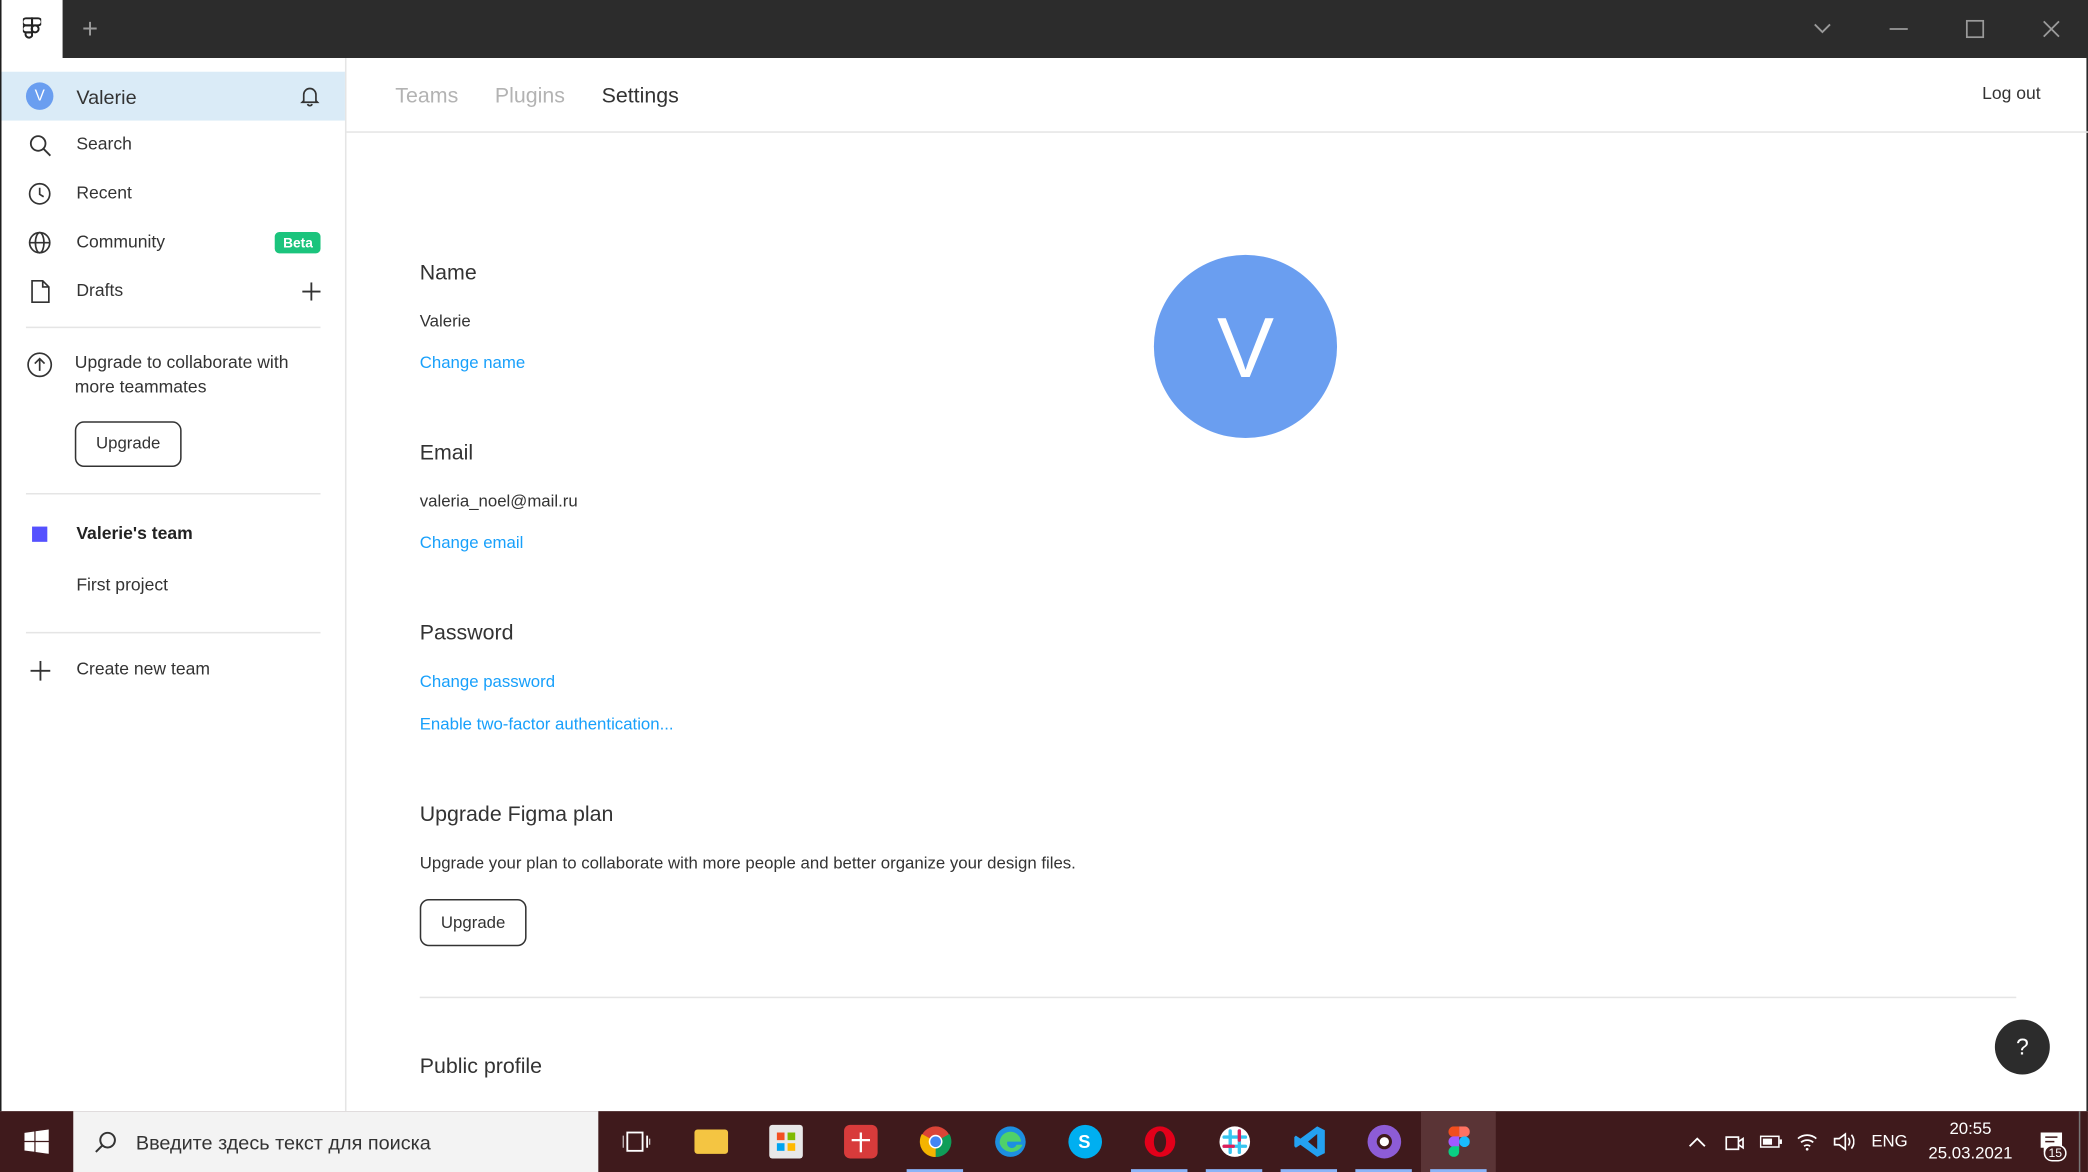  What do you see at coordinates (1217, 95) in the screenshot?
I see `top-header: Teams Plugins Settings Log out` at bounding box center [1217, 95].